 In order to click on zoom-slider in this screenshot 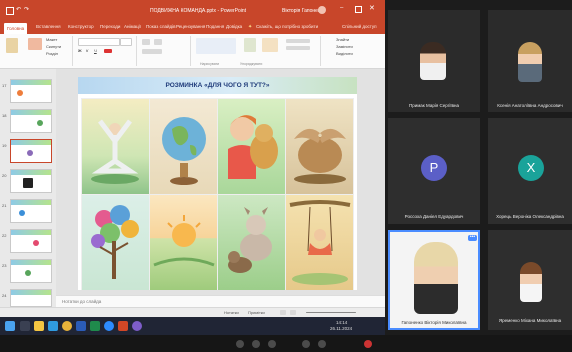, I will do `click(331, 312)`.